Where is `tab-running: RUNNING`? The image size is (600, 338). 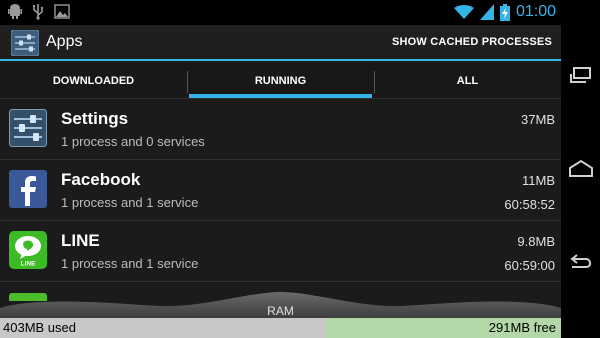 tab-running: RUNNING is located at coordinates (280, 80).